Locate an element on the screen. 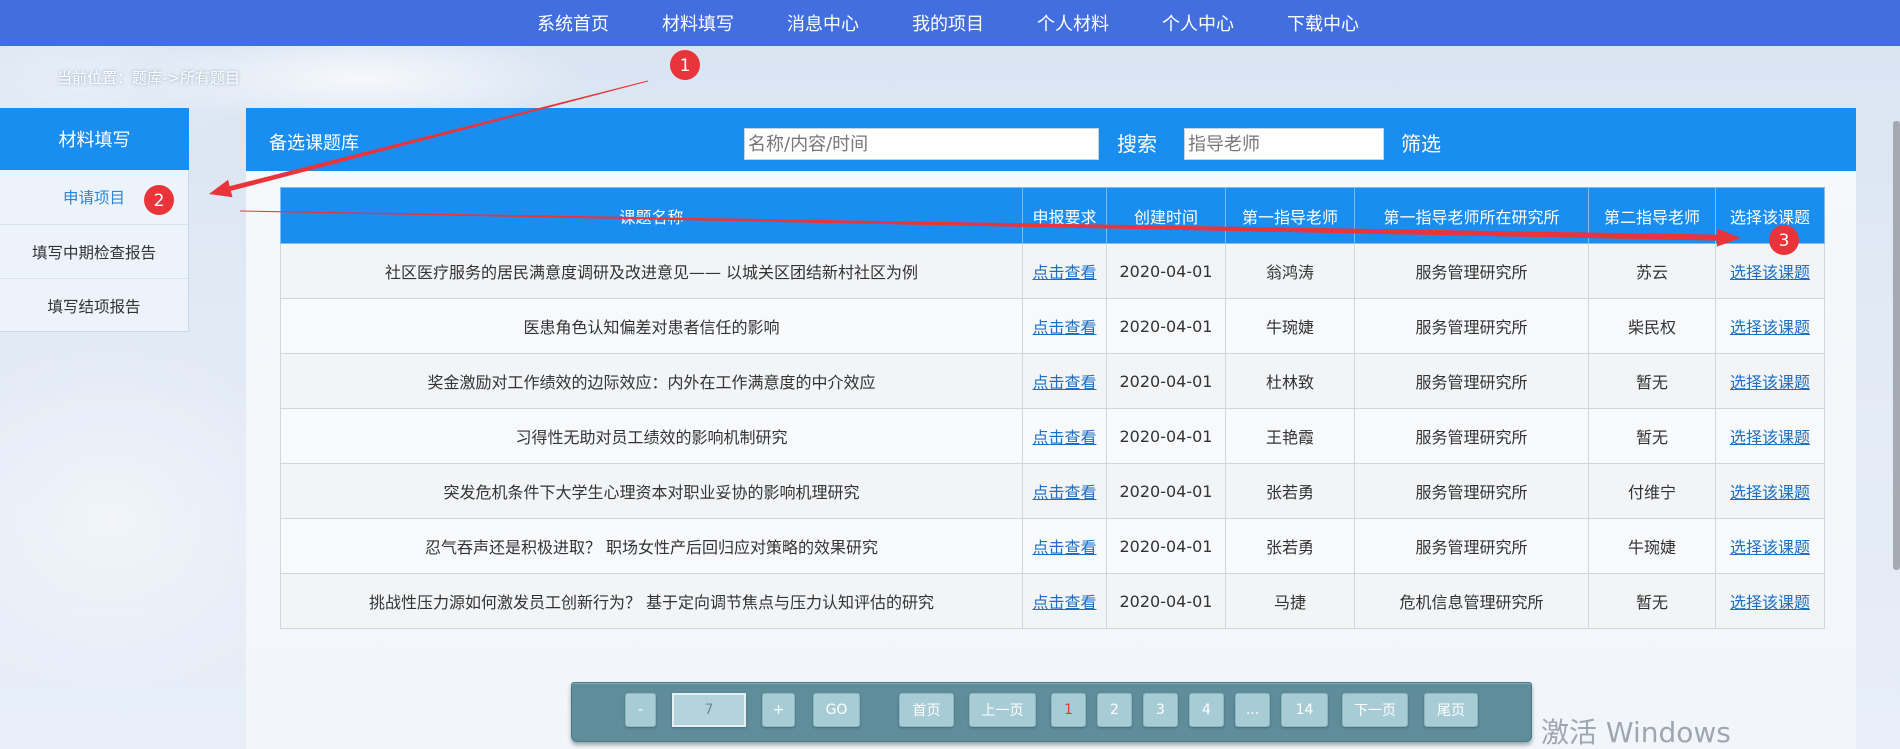 This screenshot has height=749, width=1900. nav-item-my-projects: 我的项目 is located at coordinates (948, 23).